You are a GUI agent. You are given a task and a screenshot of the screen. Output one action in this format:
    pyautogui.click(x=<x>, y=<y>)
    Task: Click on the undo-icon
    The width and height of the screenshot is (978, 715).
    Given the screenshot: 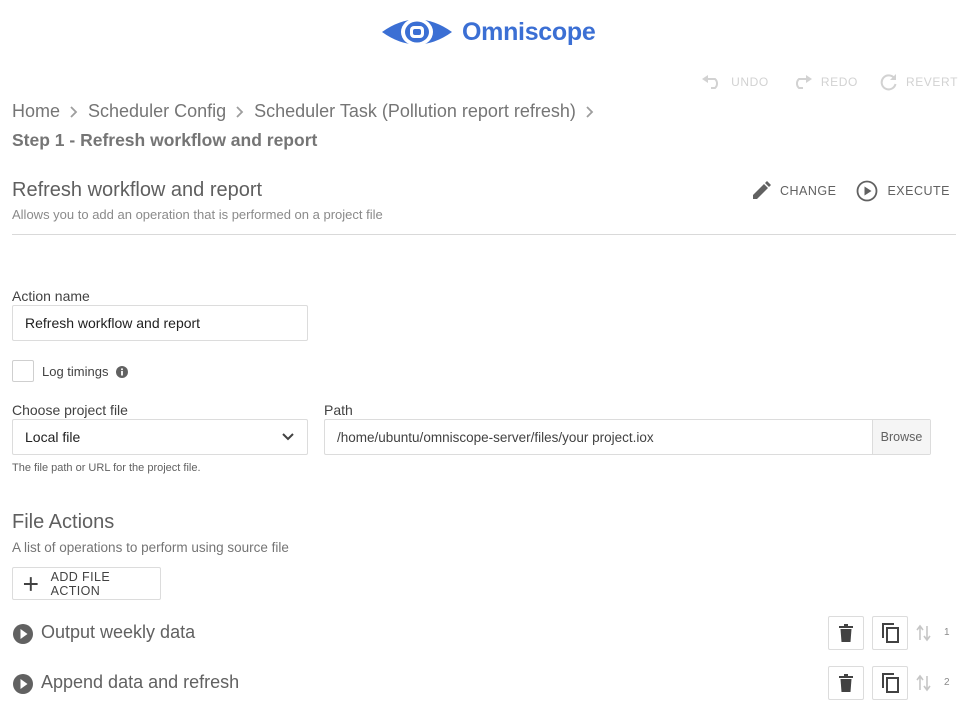 What is the action you would take?
    pyautogui.click(x=710, y=82)
    